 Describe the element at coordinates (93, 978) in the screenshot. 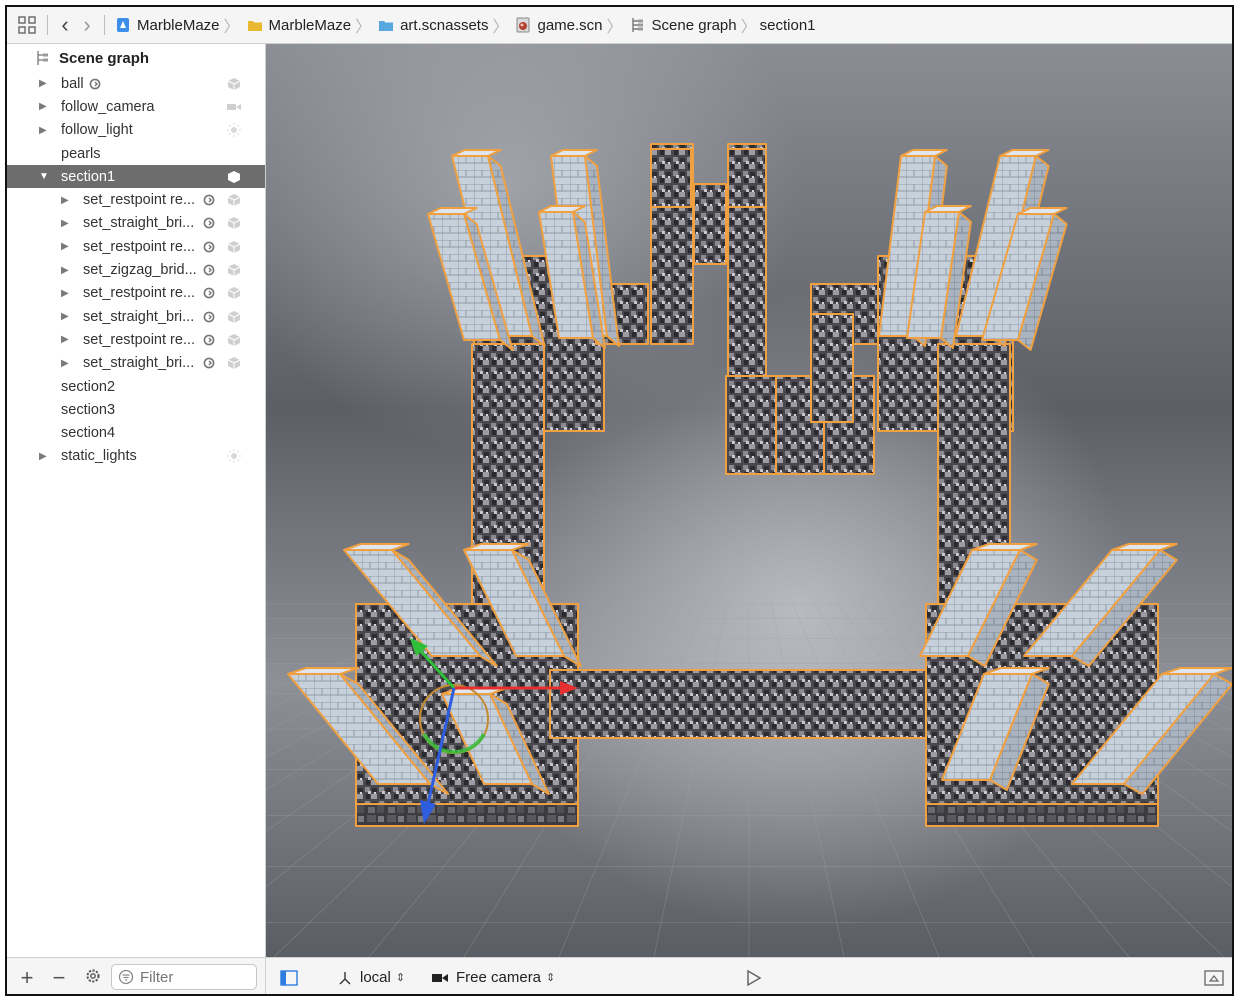

I see `gear-icon` at that location.